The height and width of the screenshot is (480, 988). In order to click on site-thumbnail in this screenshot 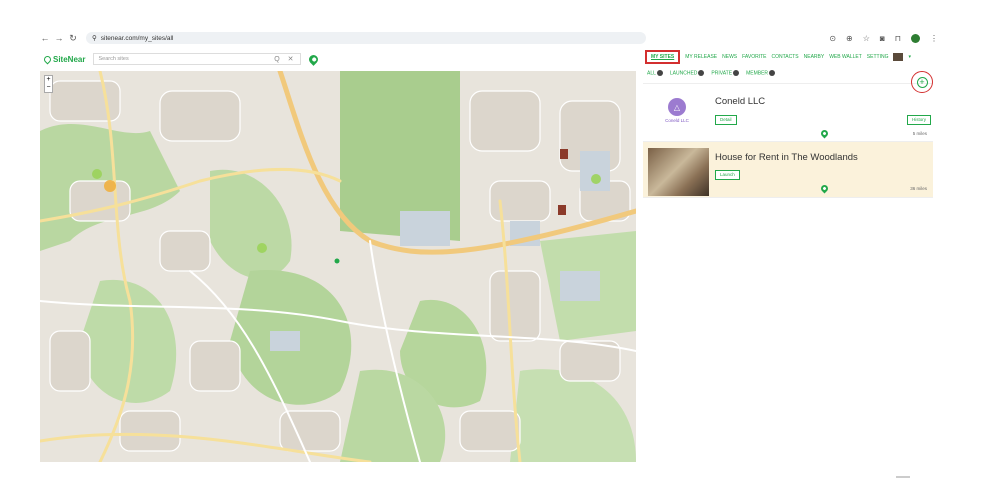, I will do `click(678, 172)`.